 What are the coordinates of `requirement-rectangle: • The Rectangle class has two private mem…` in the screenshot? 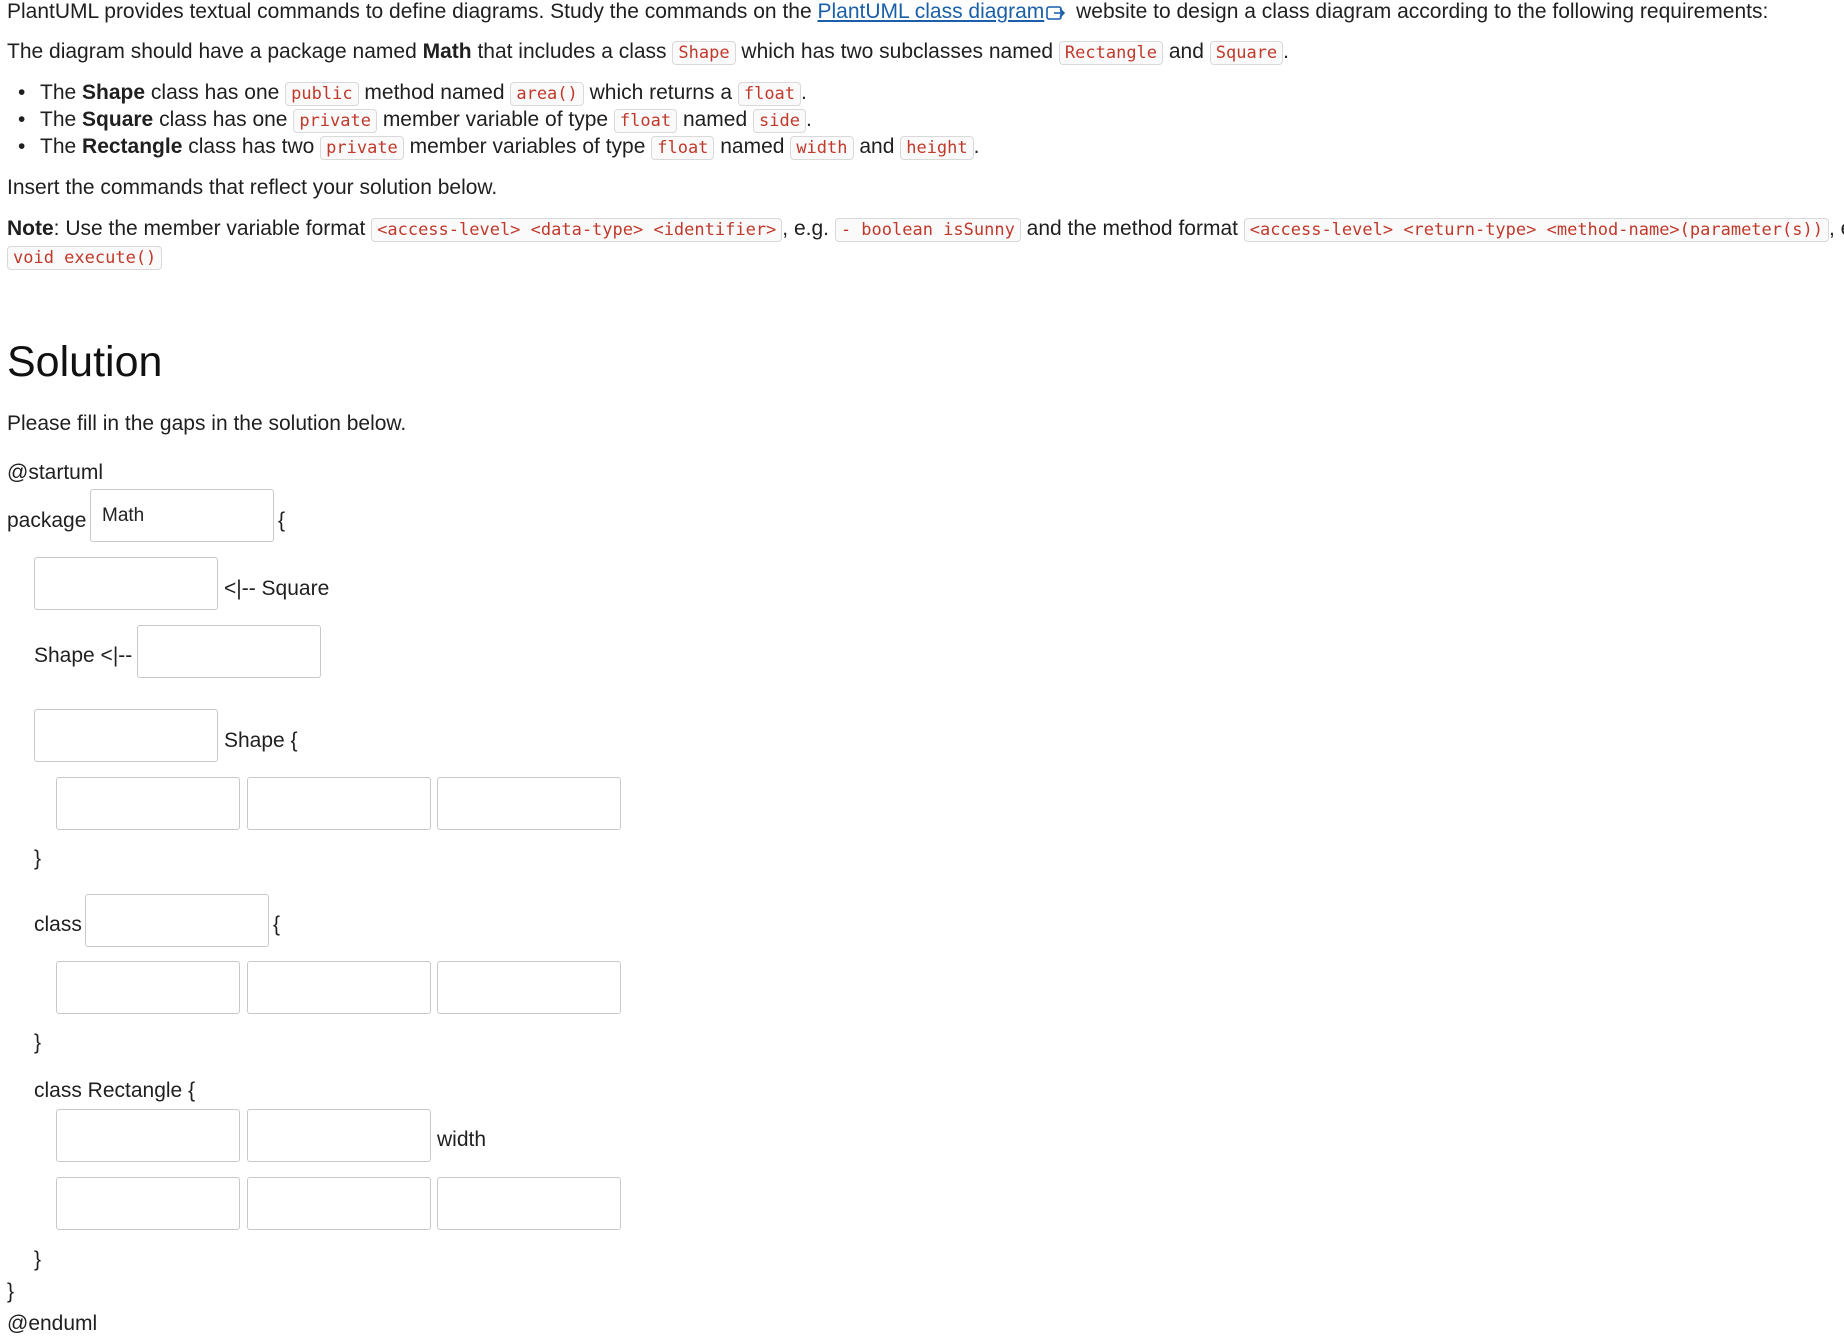 It's located at (499, 147).